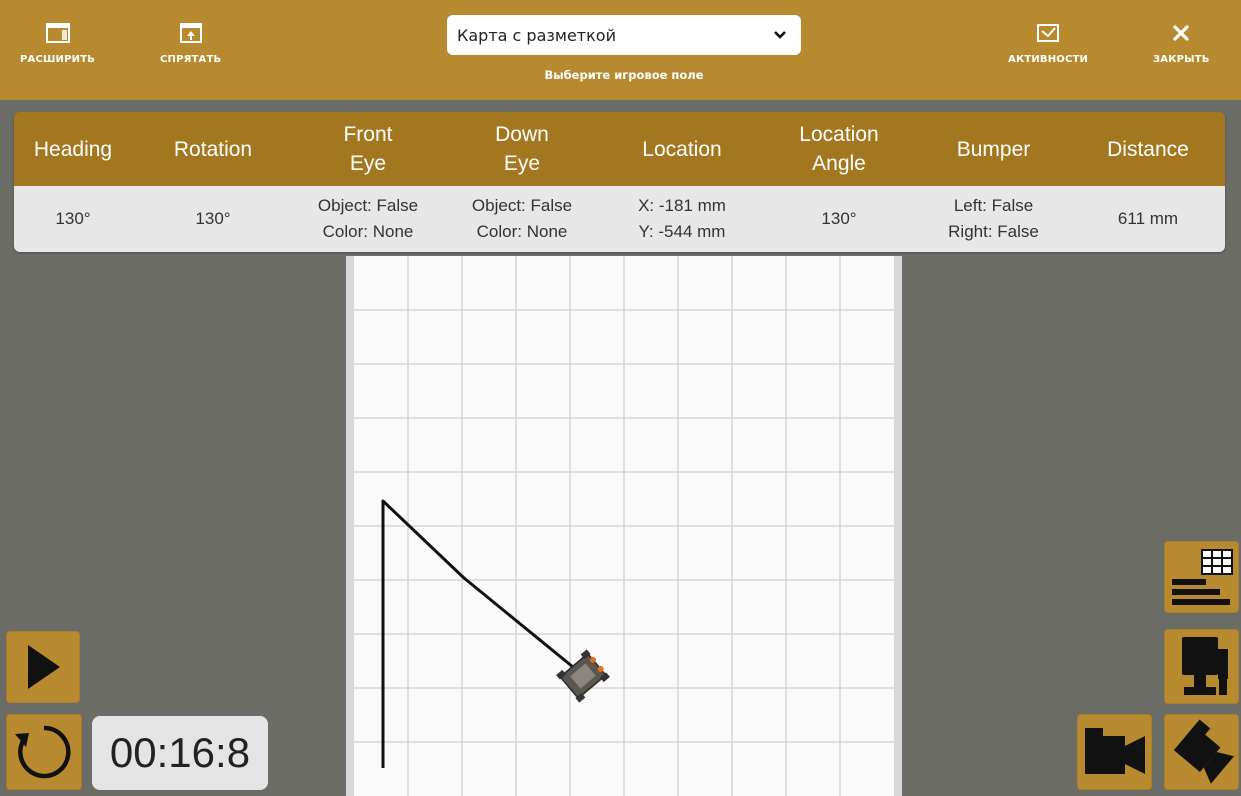 The image size is (1241, 796). What do you see at coordinates (993, 205) in the screenshot?
I see `value-bumper-left: Left: False` at bounding box center [993, 205].